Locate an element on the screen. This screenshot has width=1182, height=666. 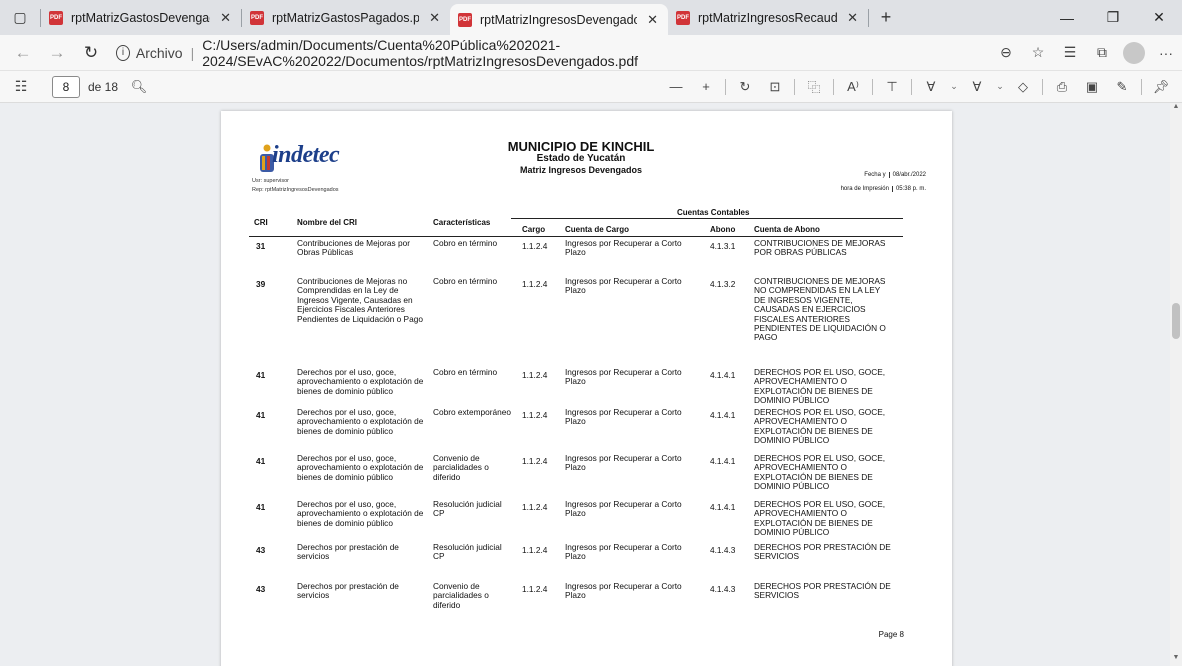
restore-button: ❐ is located at coordinates (1113, 17).